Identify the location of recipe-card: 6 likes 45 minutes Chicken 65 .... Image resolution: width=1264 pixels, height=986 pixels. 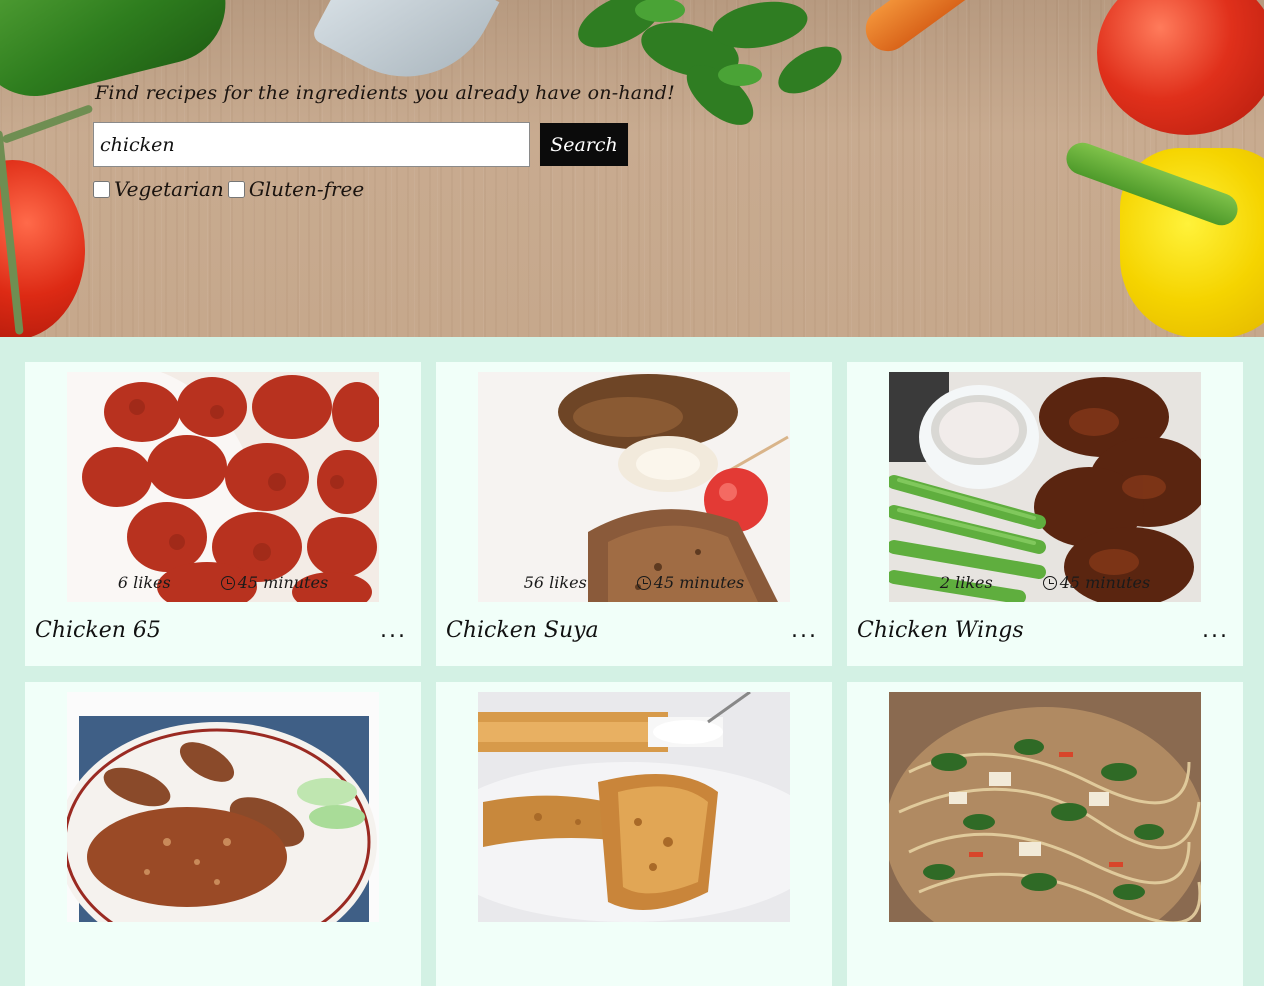
(223, 514).